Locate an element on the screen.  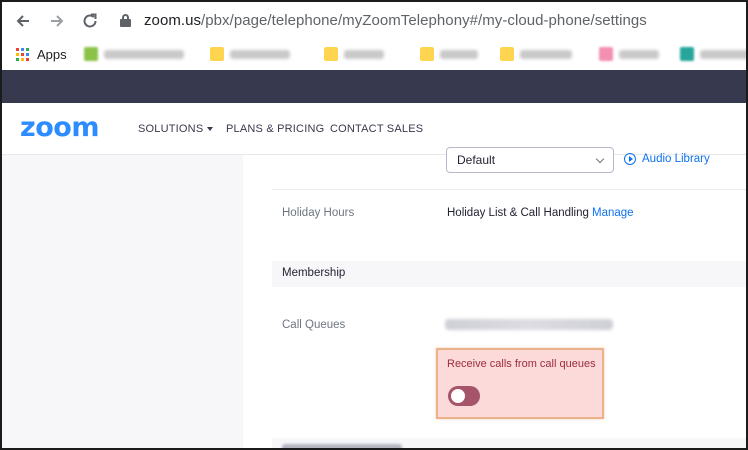
caret-down-icon is located at coordinates (210, 129).